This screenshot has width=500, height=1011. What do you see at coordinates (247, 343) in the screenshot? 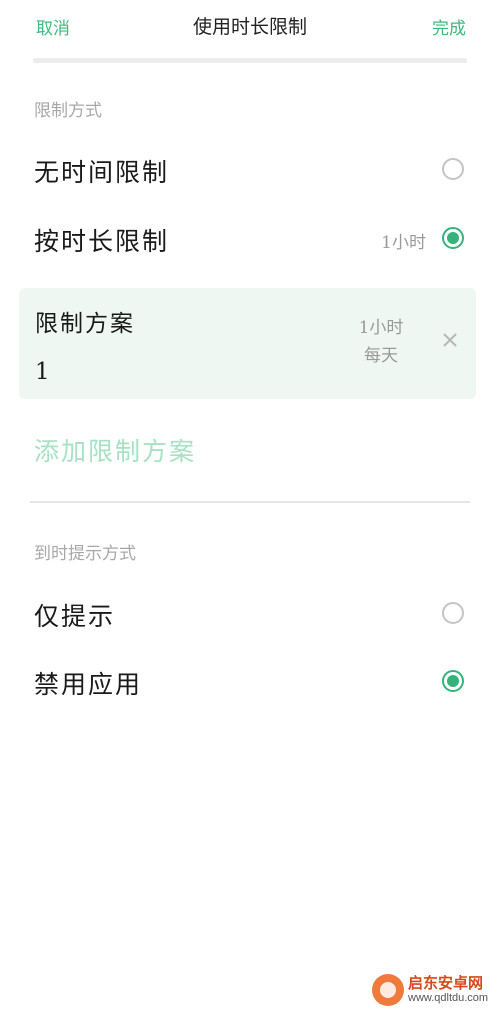
I see `limit-plan-card: 限制方案1 1小时 每天` at bounding box center [247, 343].